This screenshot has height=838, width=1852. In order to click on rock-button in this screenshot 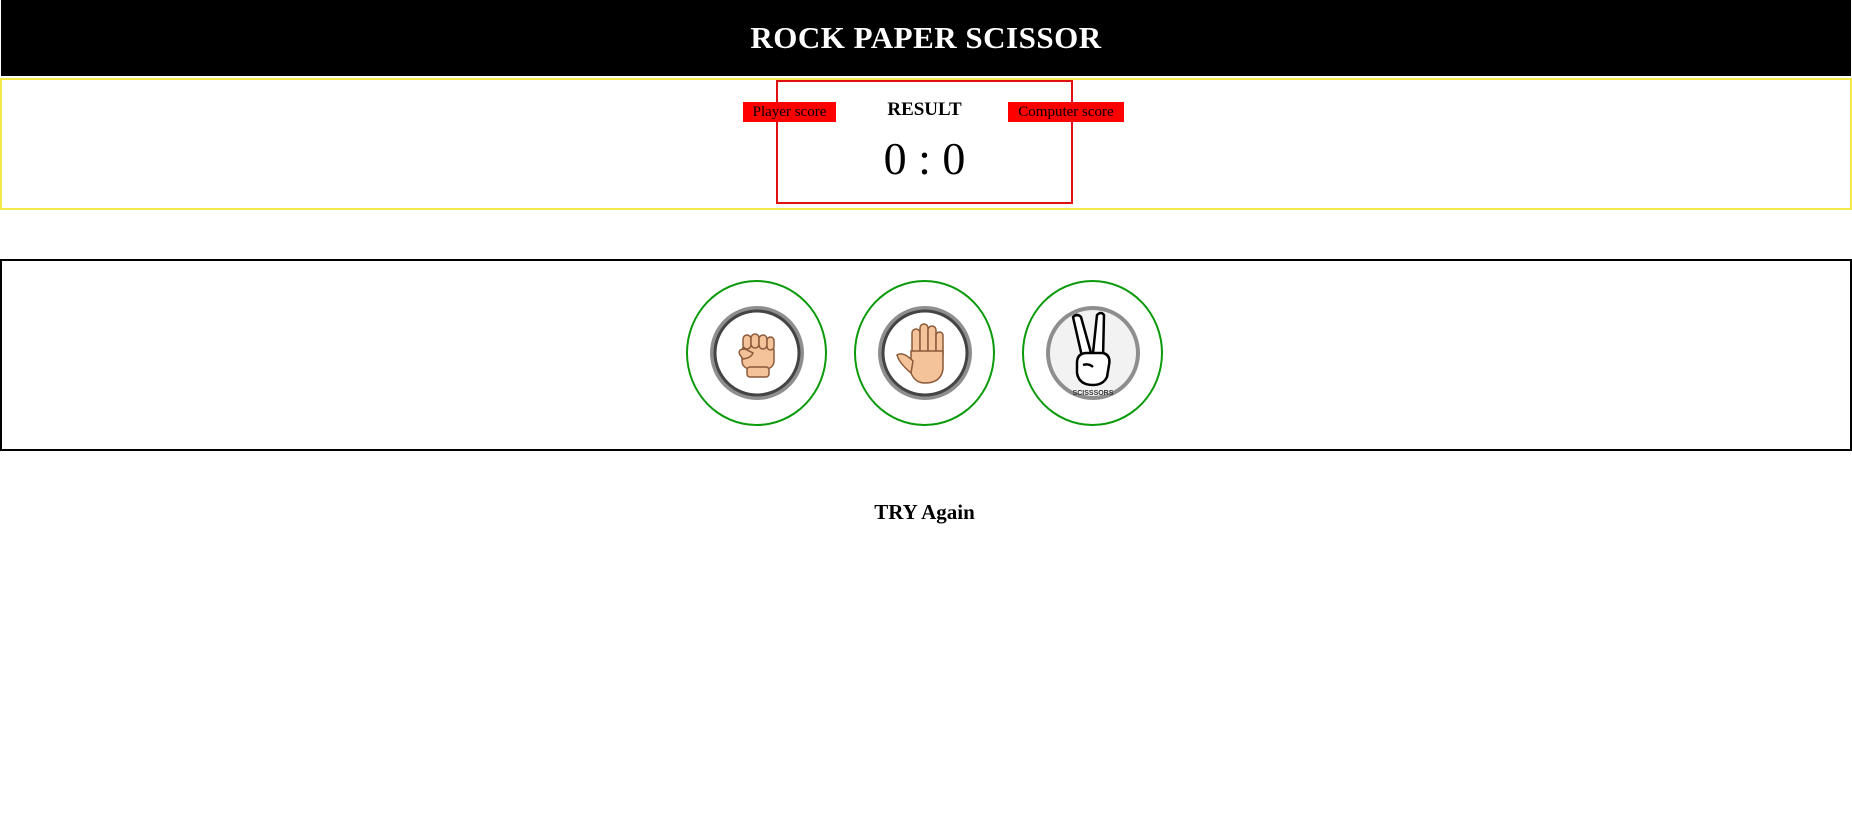, I will do `click(756, 353)`.